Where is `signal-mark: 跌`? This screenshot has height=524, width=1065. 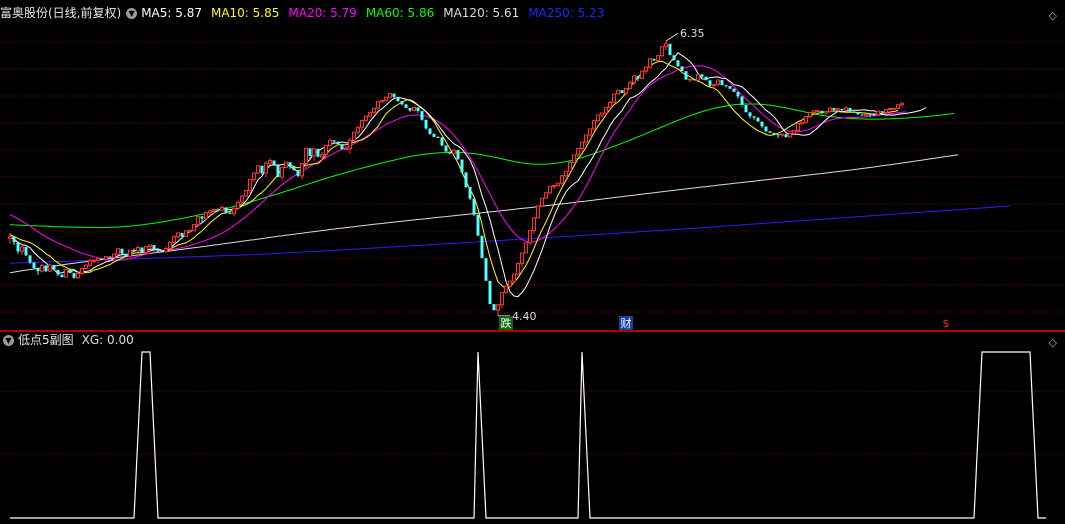 signal-mark: 跌 is located at coordinates (506, 323).